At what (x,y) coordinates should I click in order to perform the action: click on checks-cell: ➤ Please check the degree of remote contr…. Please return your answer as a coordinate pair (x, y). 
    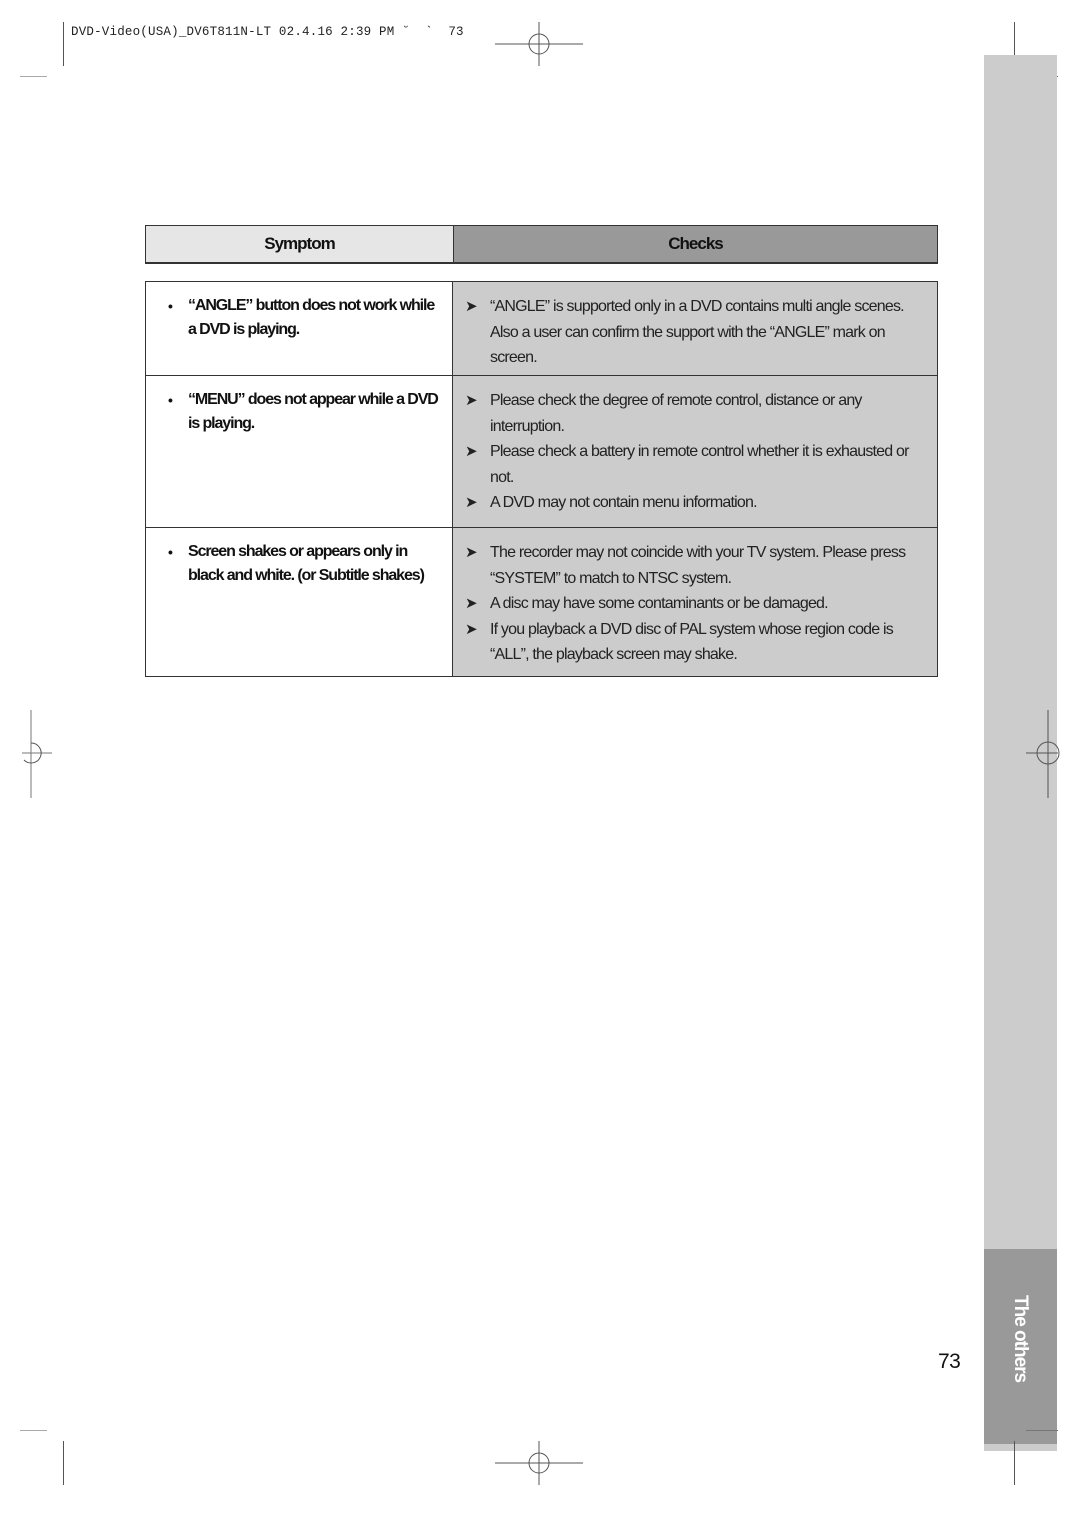
    Looking at the image, I should click on (695, 451).